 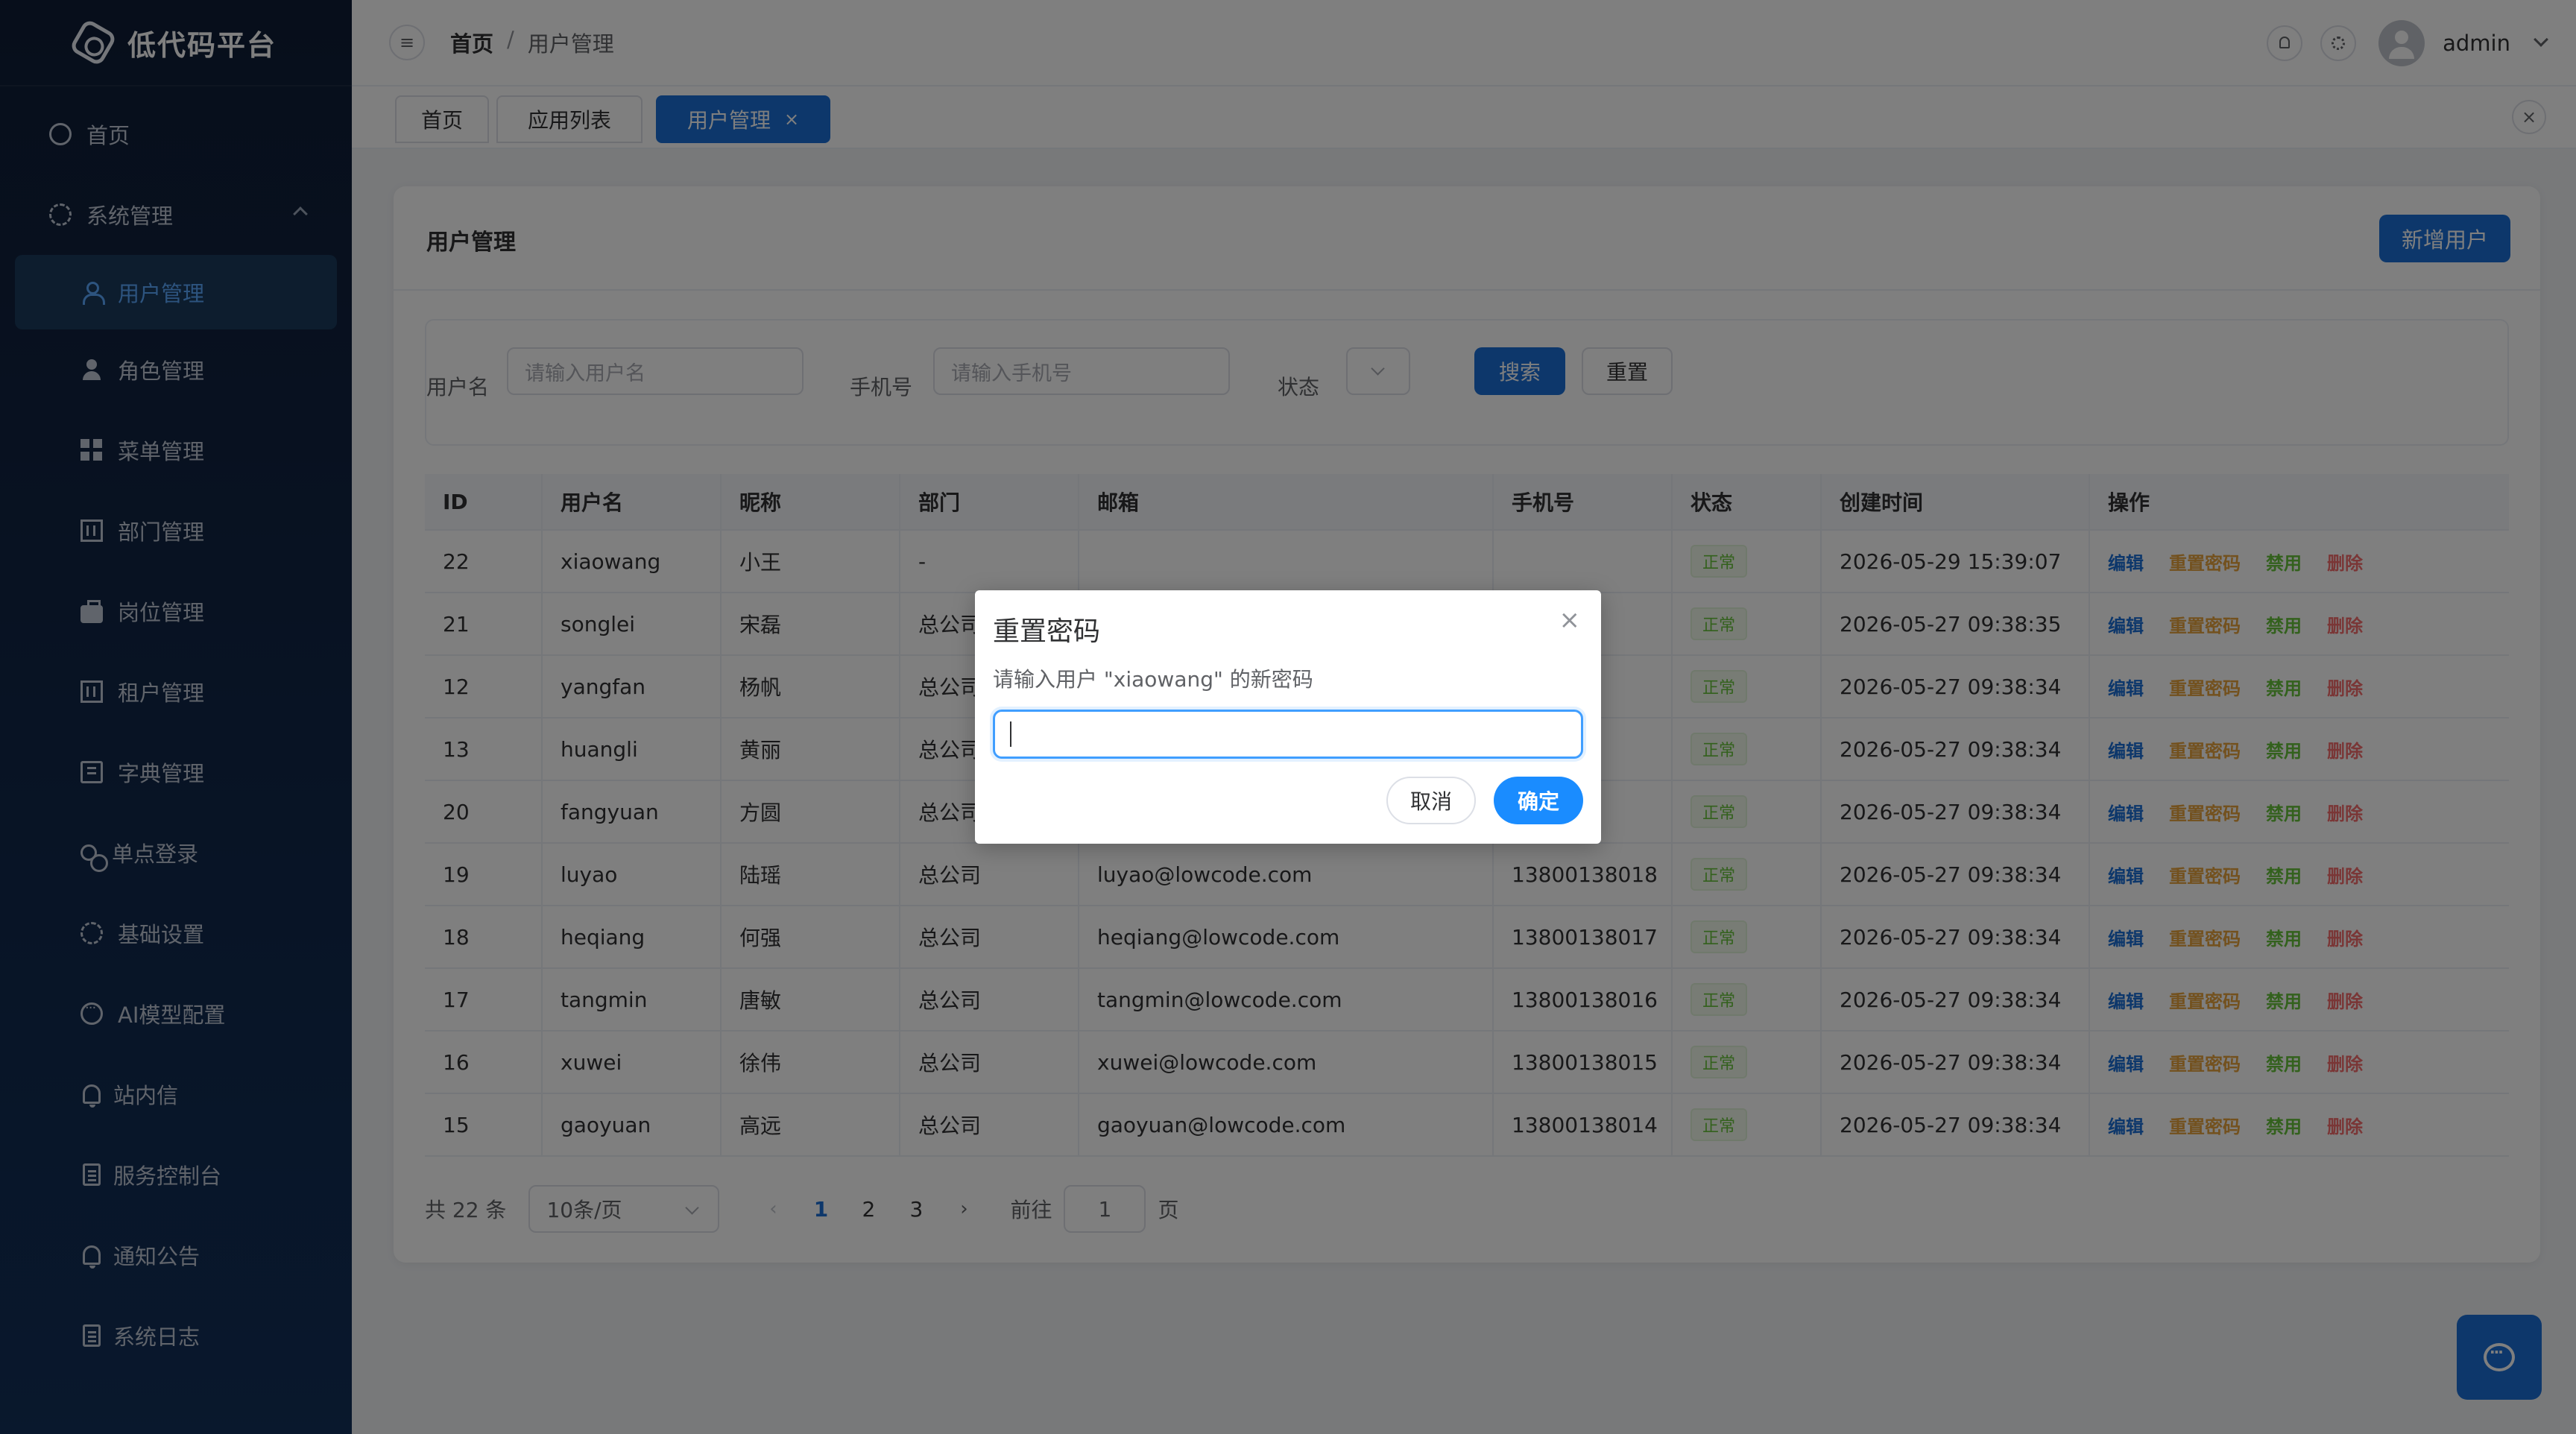 I want to click on confirm-button: 确定, so click(x=1538, y=800).